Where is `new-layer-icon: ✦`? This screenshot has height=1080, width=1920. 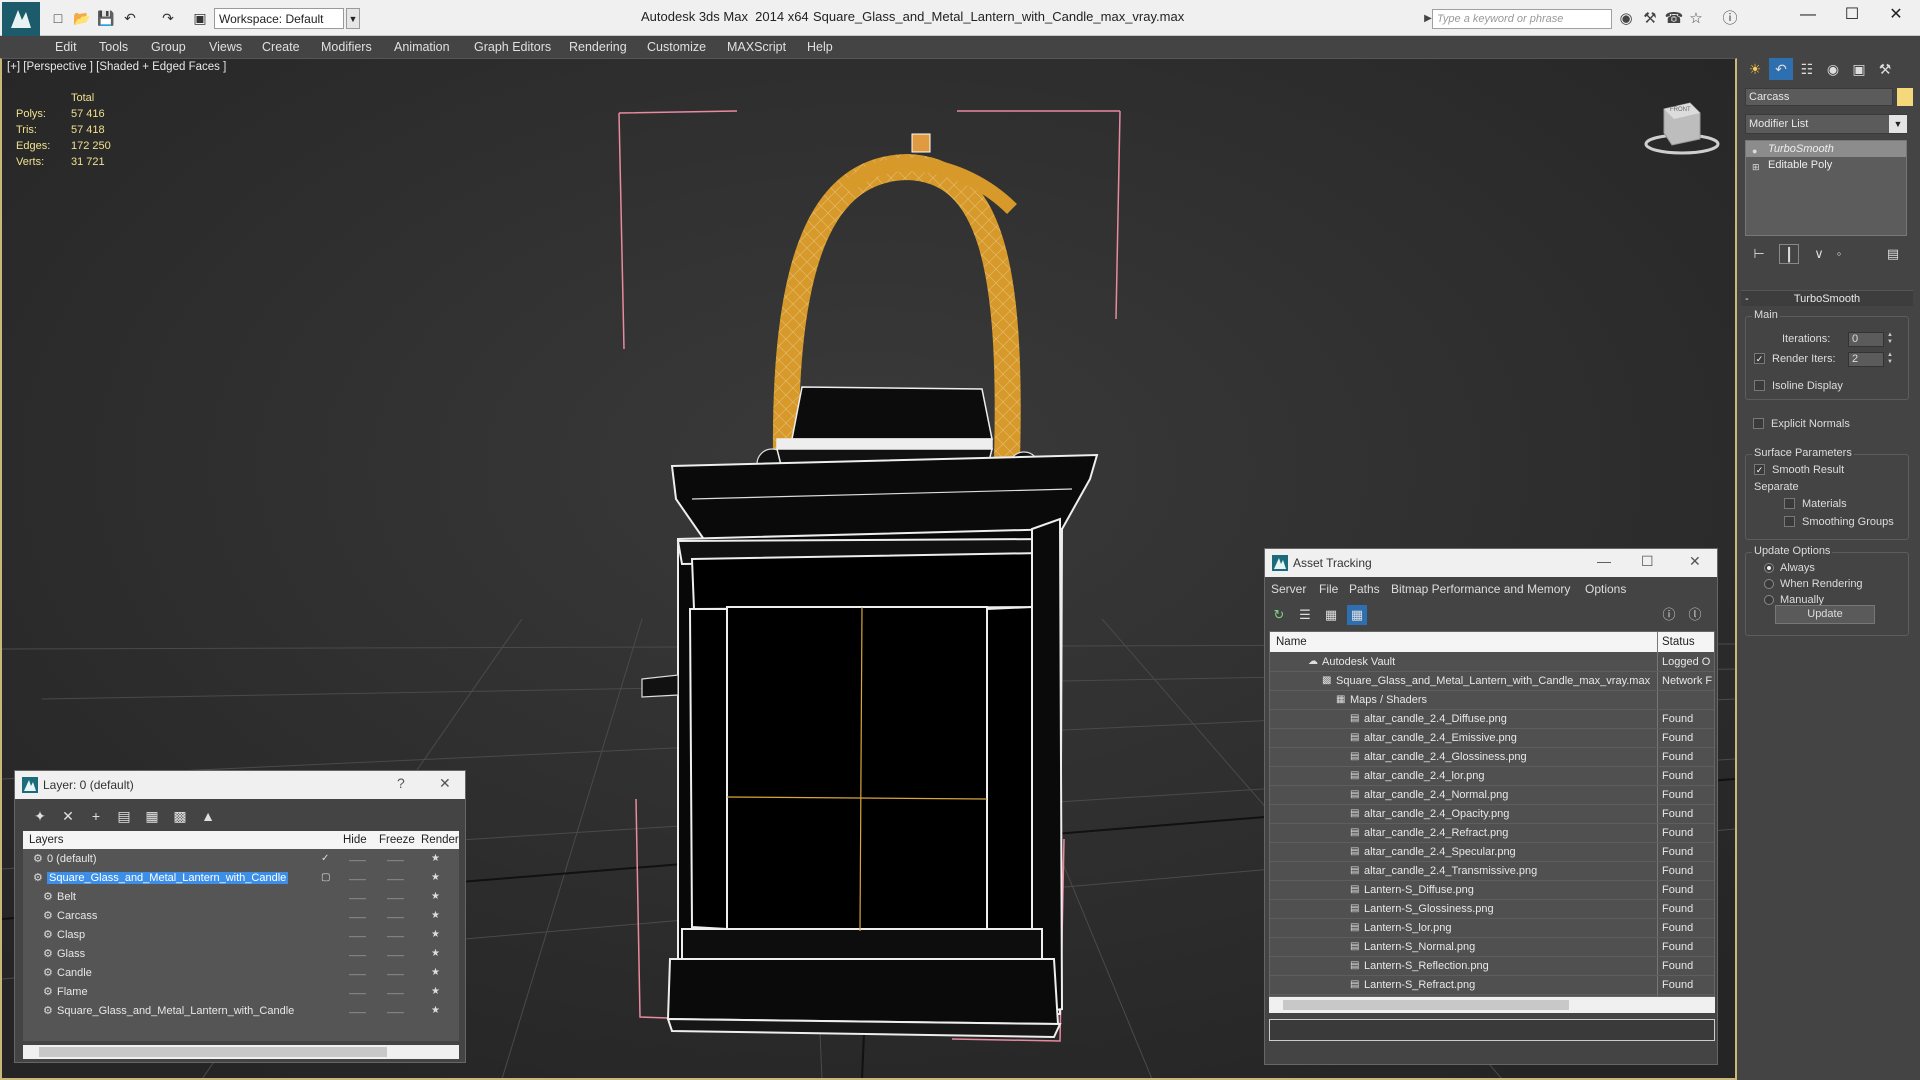 new-layer-icon: ✦ is located at coordinates (40, 816).